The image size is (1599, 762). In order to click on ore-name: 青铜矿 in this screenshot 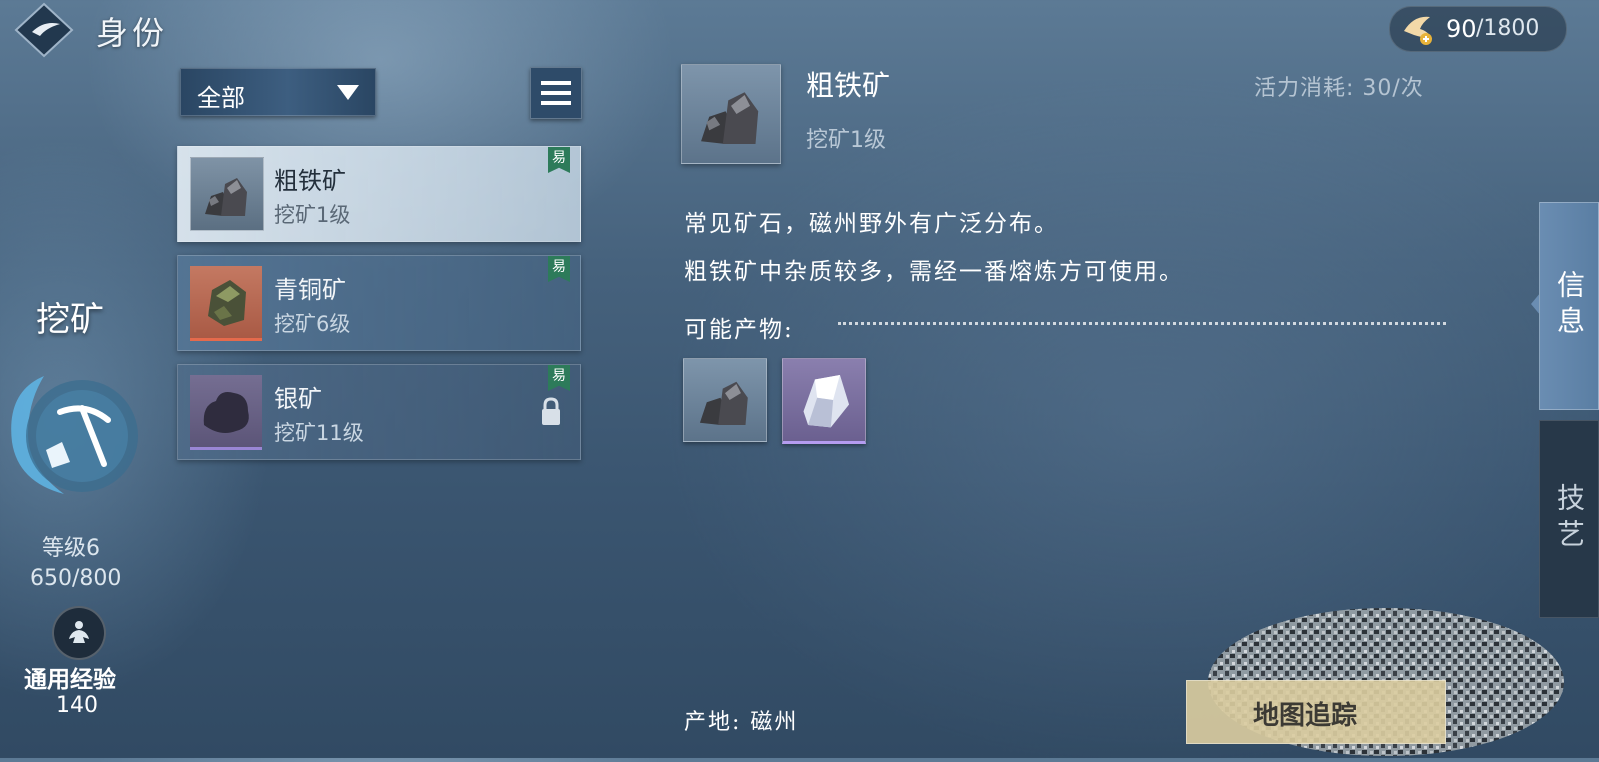, I will do `click(310, 290)`.